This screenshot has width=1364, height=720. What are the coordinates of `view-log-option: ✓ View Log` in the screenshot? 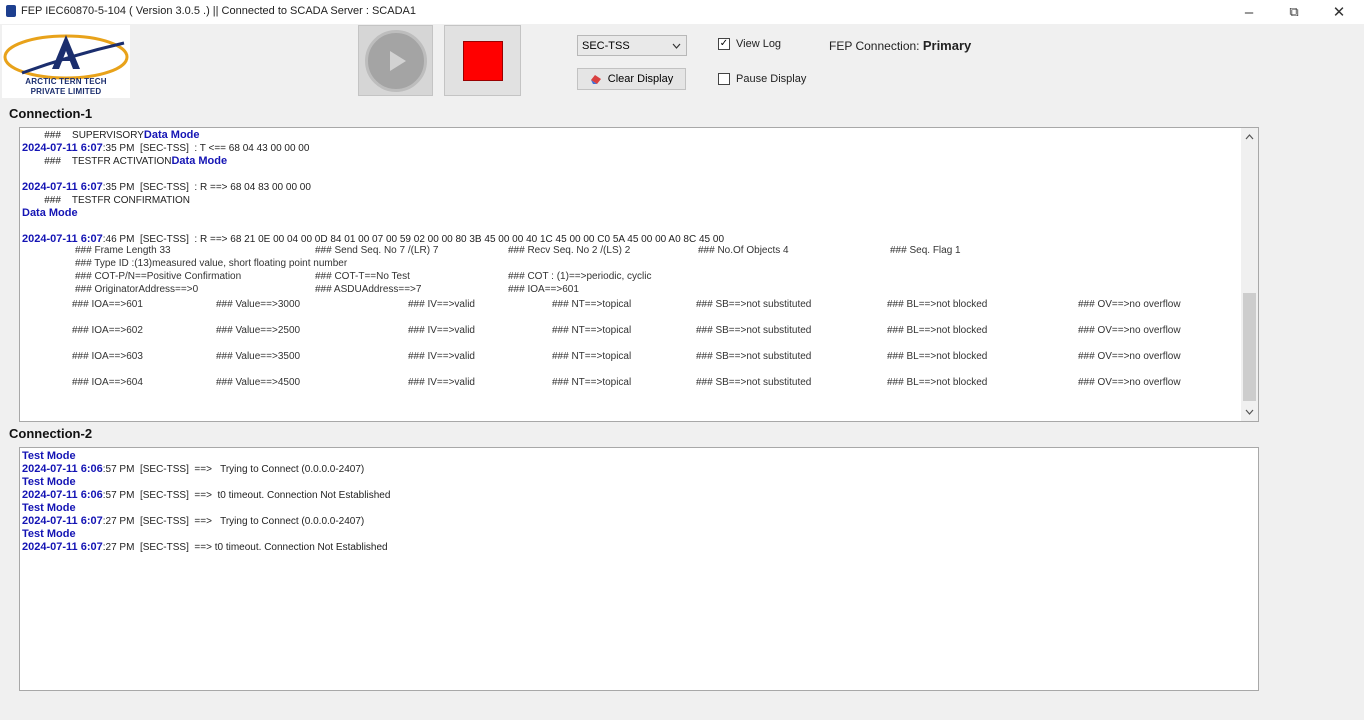 It's located at (749, 44).